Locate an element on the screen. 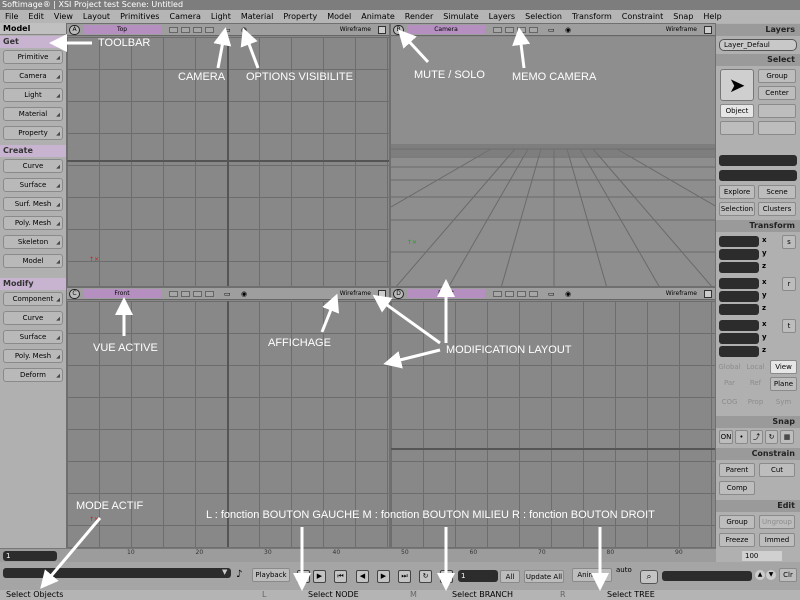 The image size is (800, 600). annotation-mode: MODE ACTIF is located at coordinates (110, 506).